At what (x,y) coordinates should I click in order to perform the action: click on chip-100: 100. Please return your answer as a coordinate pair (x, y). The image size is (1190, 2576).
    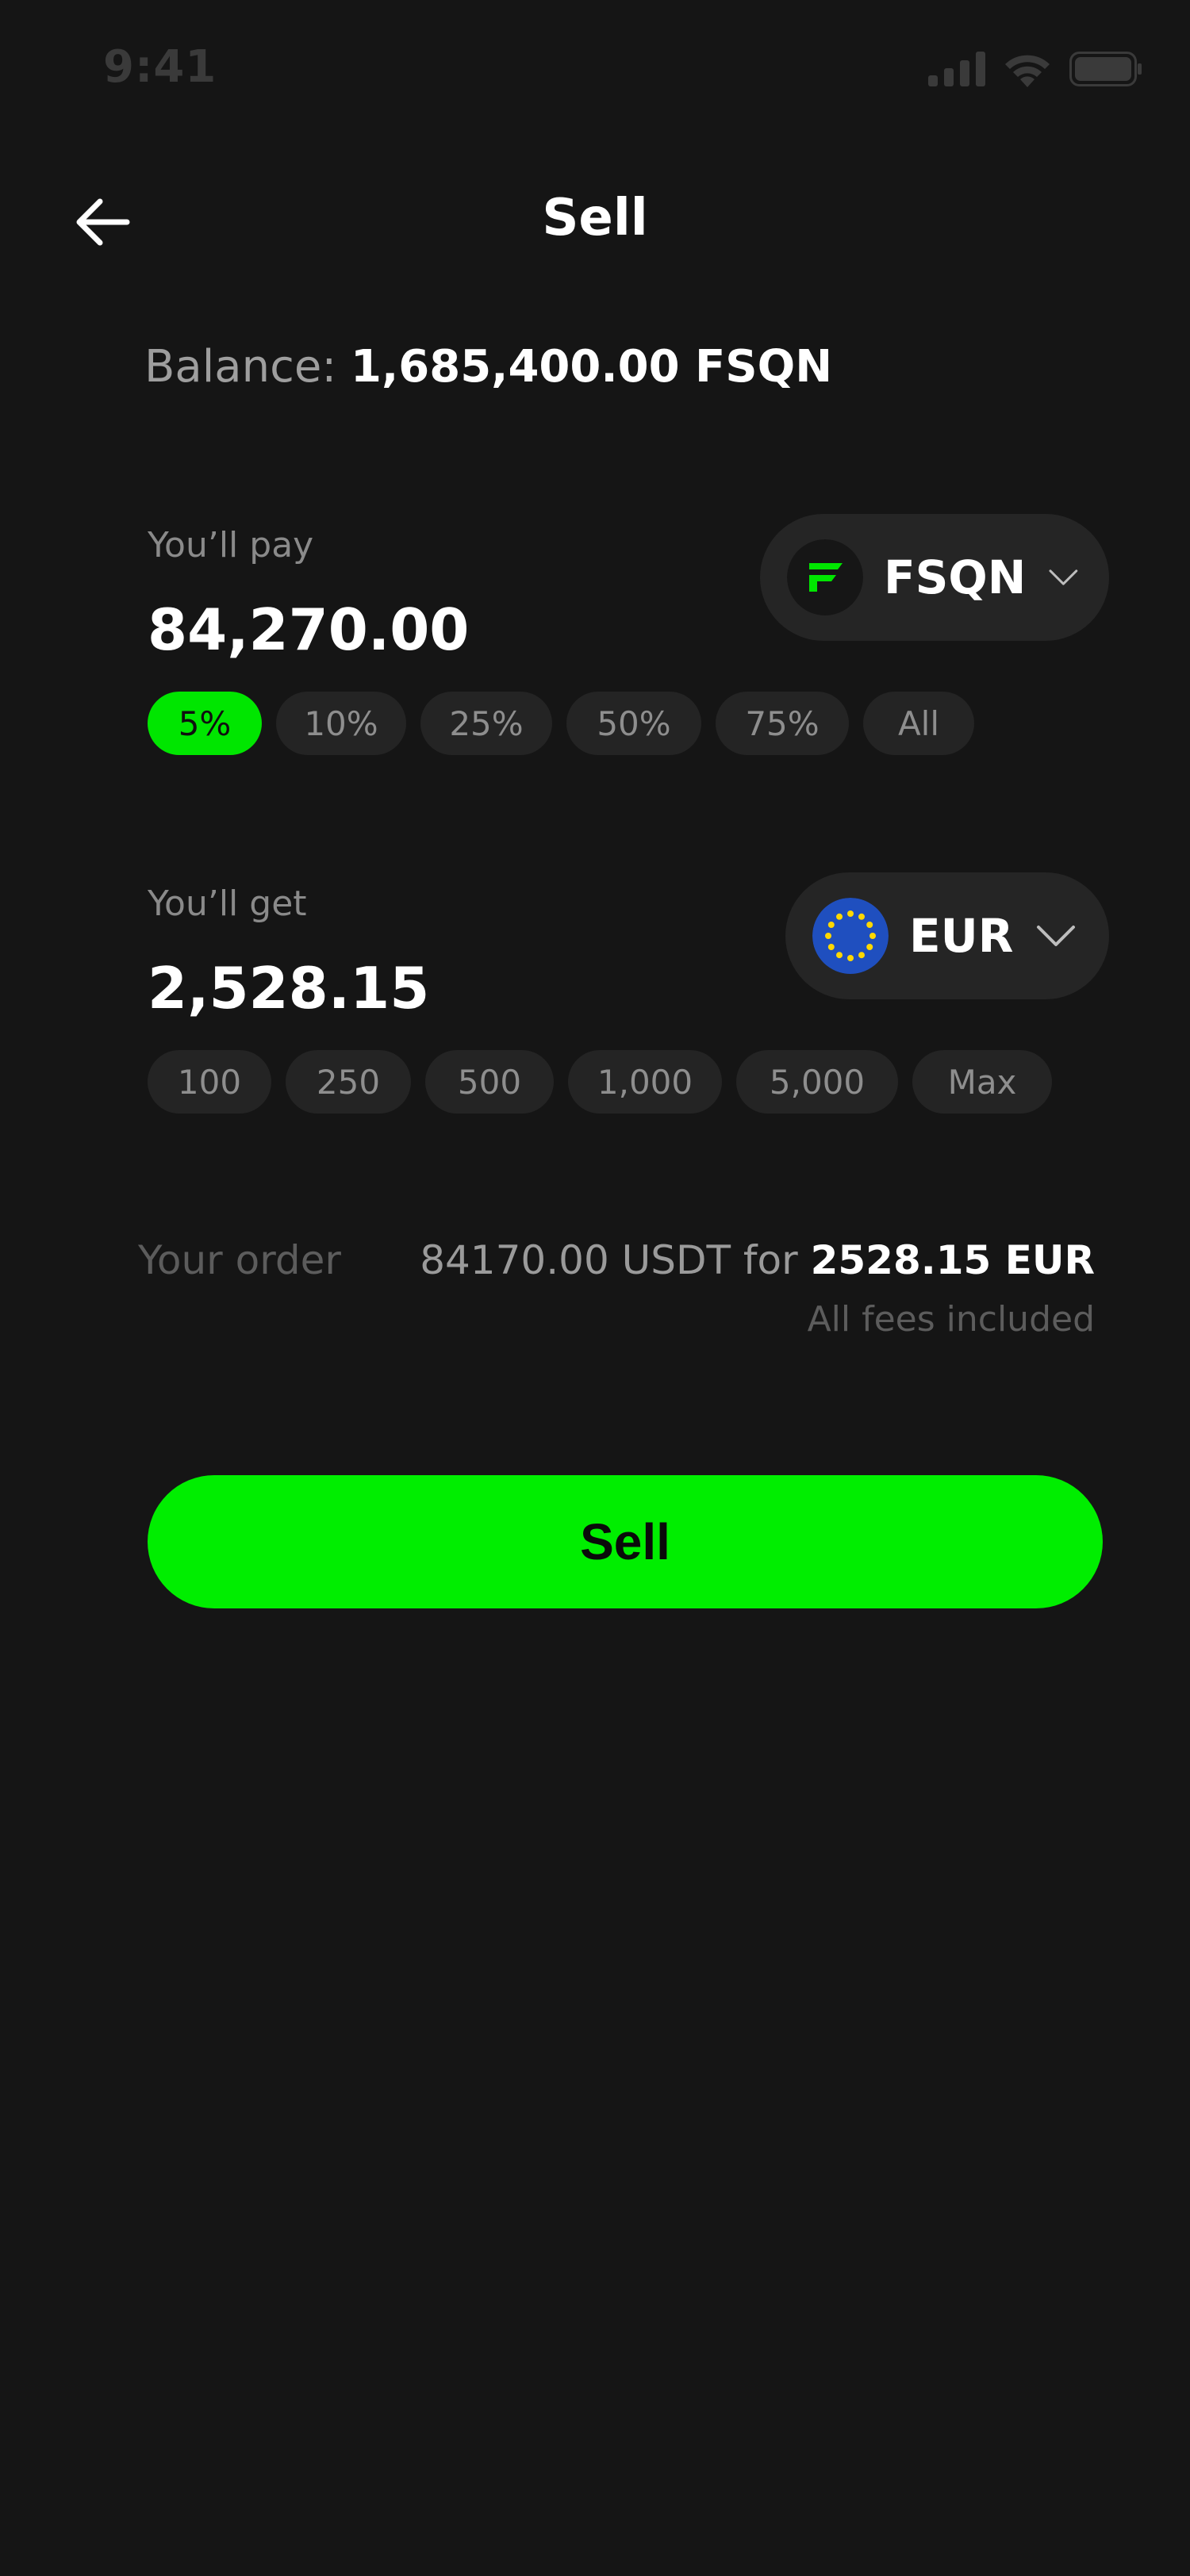
    Looking at the image, I should click on (209, 1082).